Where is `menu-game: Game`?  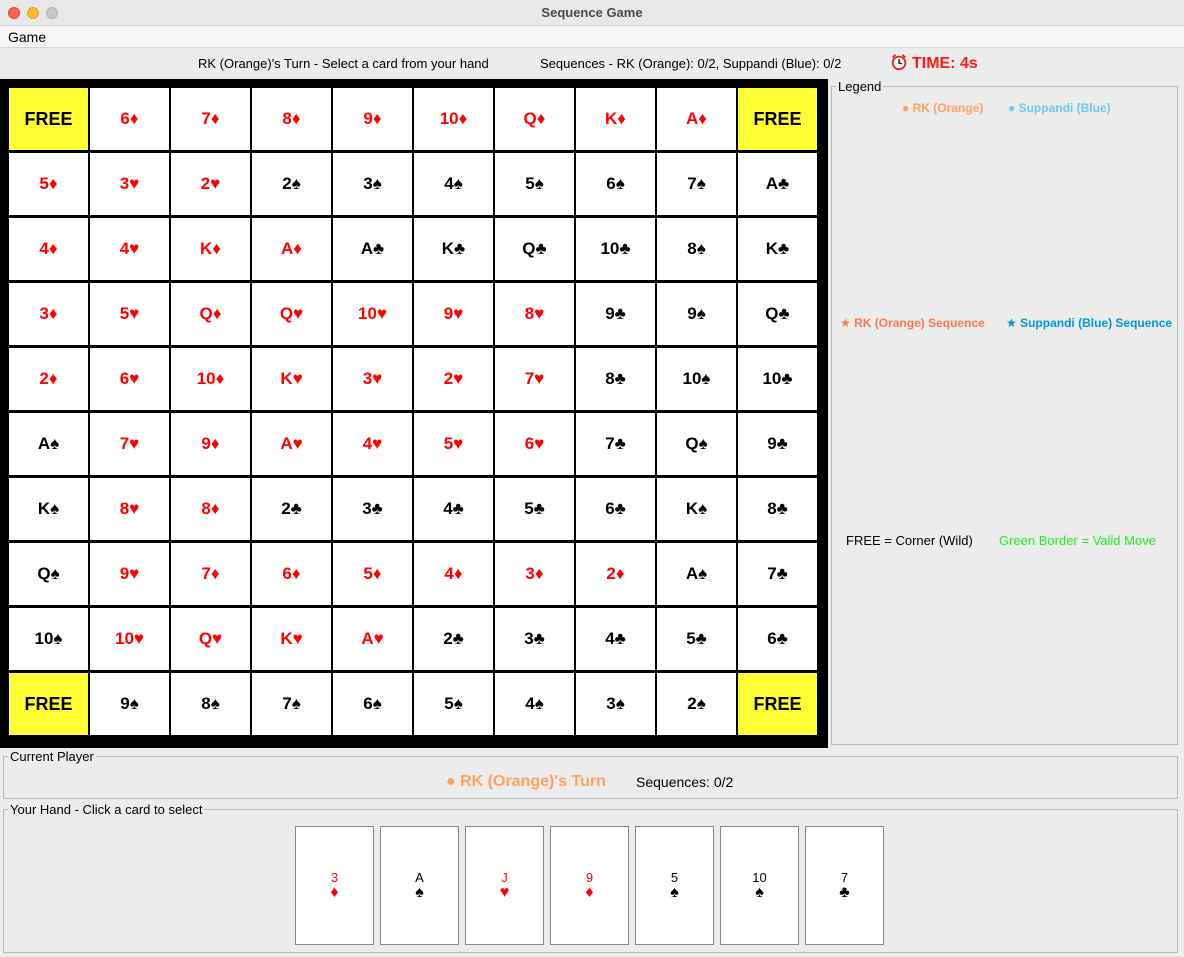
menu-game: Game is located at coordinates (27, 37).